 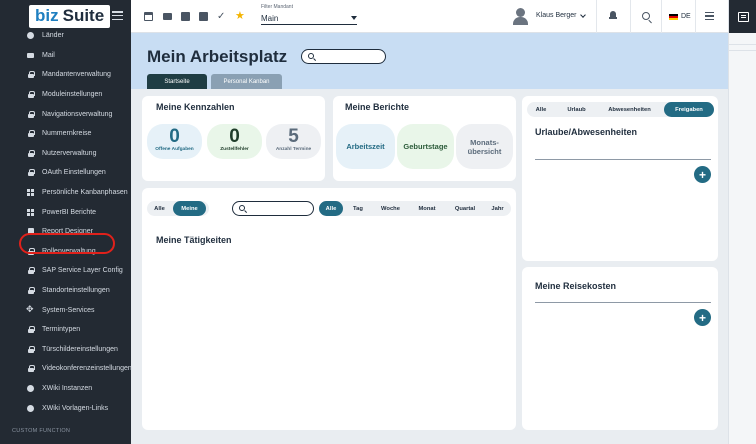 What do you see at coordinates (377, 107) in the screenshot?
I see `berichte-title: Meine Berichte` at bounding box center [377, 107].